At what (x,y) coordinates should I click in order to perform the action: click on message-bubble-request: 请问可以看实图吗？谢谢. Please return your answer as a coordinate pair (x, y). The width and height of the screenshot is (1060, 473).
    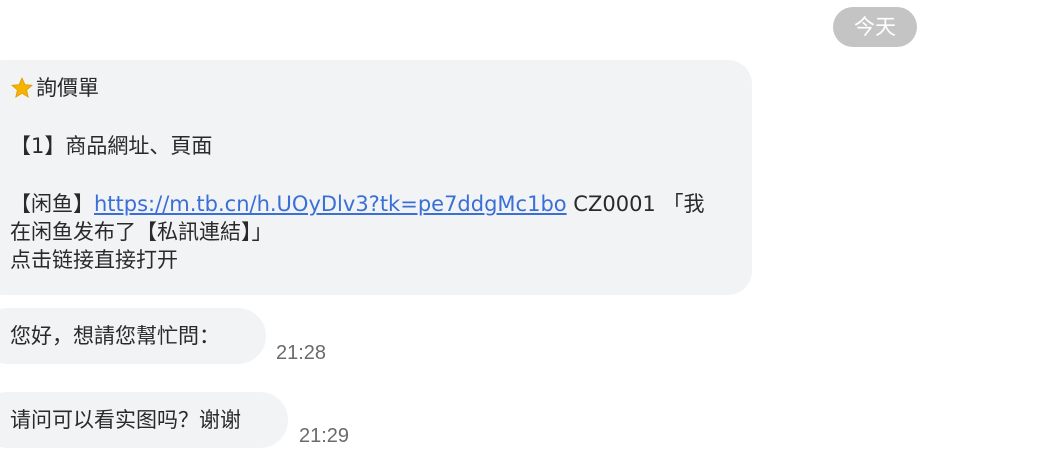
    Looking at the image, I should click on (144, 420).